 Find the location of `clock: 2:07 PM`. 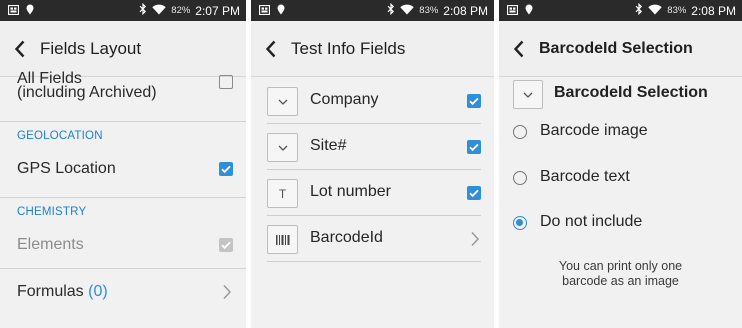

clock: 2:07 PM is located at coordinates (217, 10).